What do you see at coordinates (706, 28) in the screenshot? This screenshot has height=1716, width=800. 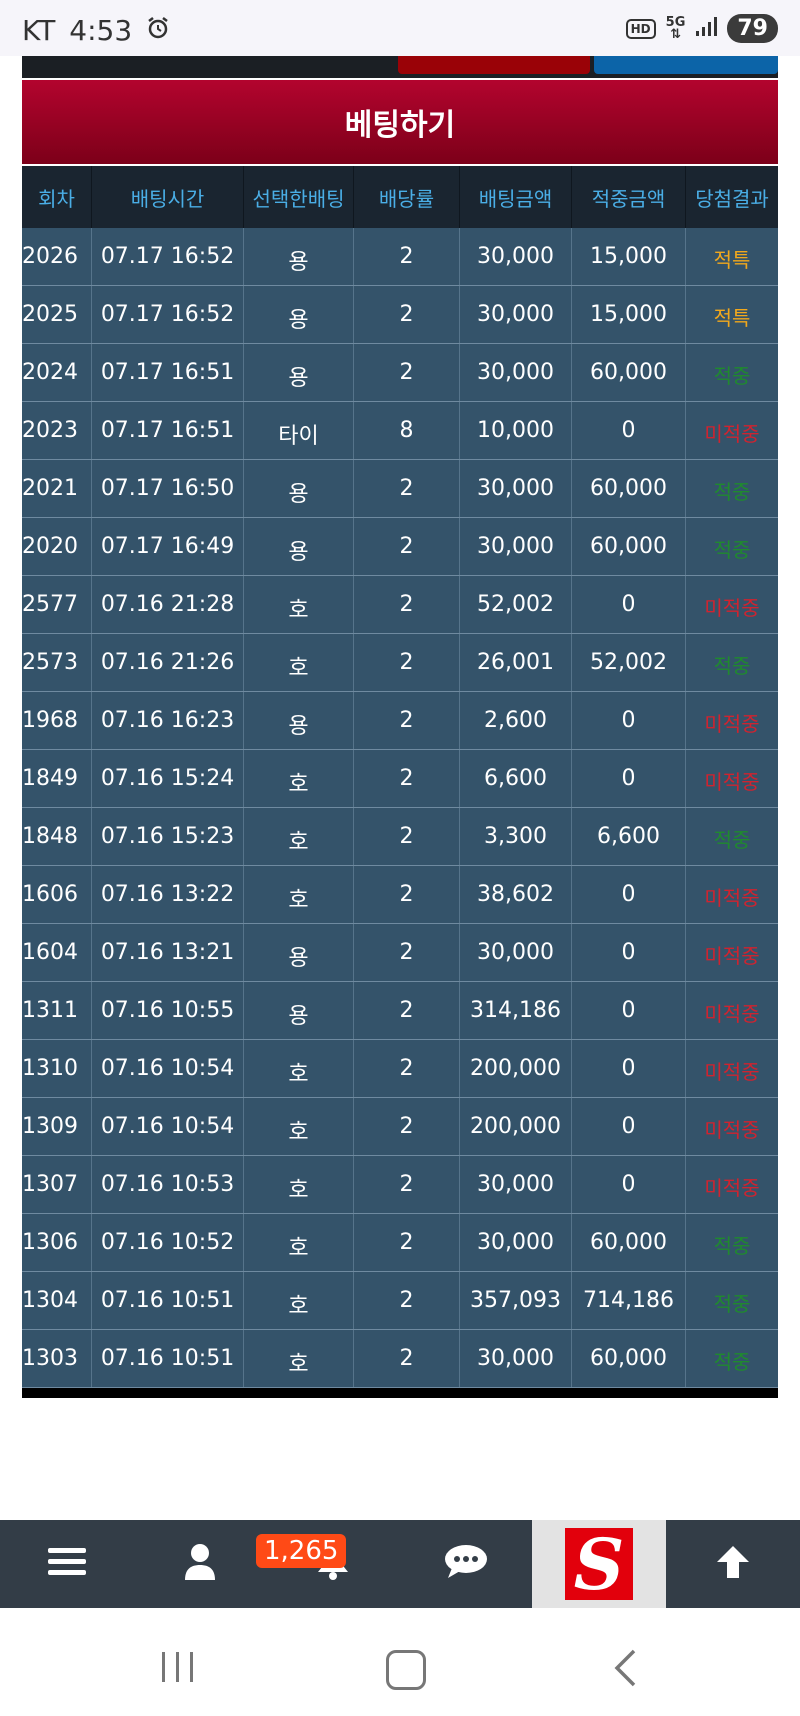 I see `signal-icon` at bounding box center [706, 28].